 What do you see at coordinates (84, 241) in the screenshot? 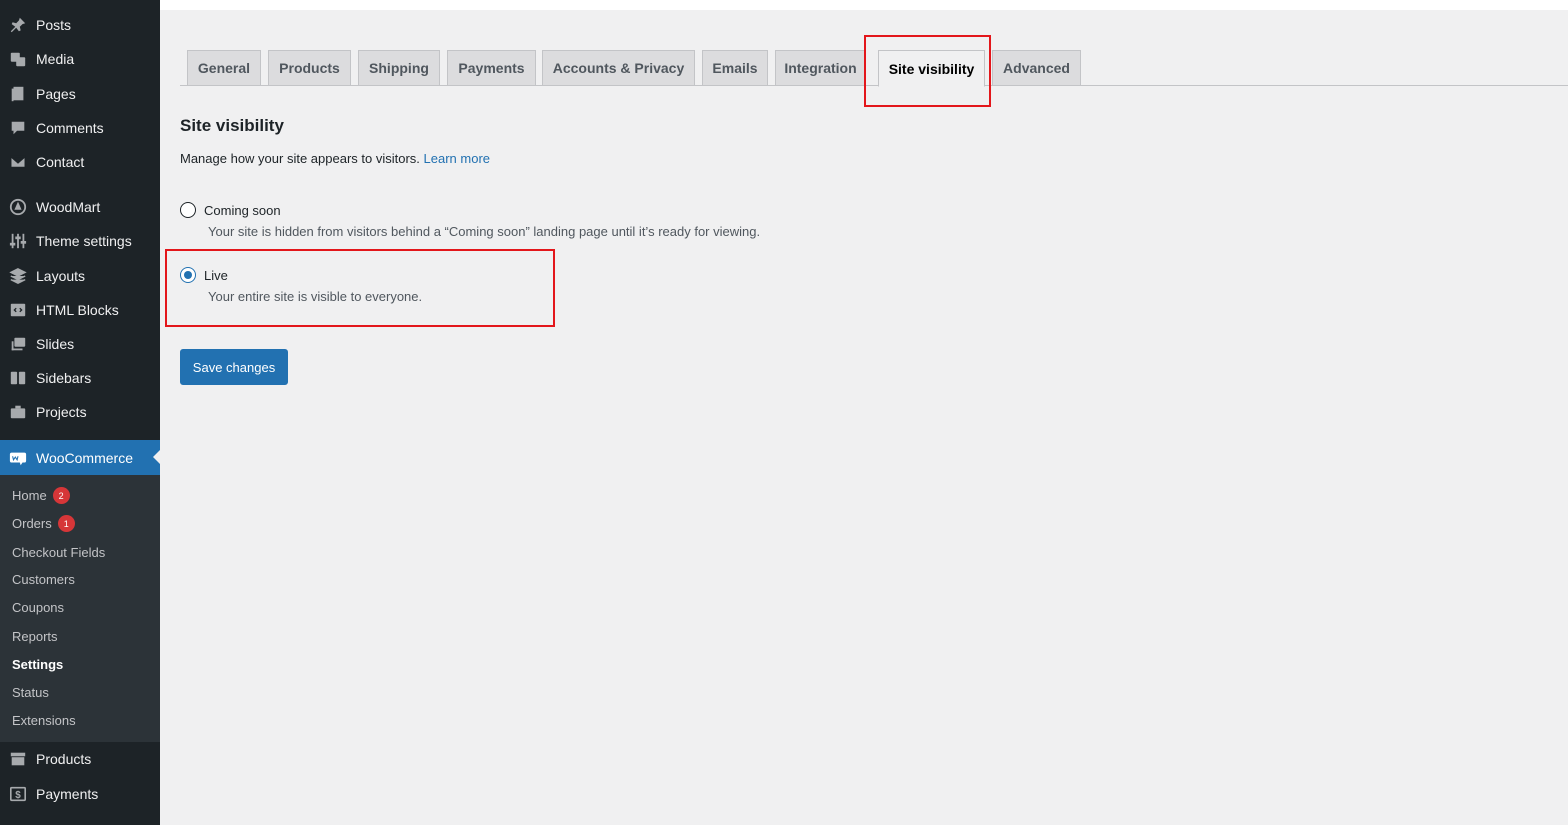
I see `sidebar-item-label: Theme settings` at bounding box center [84, 241].